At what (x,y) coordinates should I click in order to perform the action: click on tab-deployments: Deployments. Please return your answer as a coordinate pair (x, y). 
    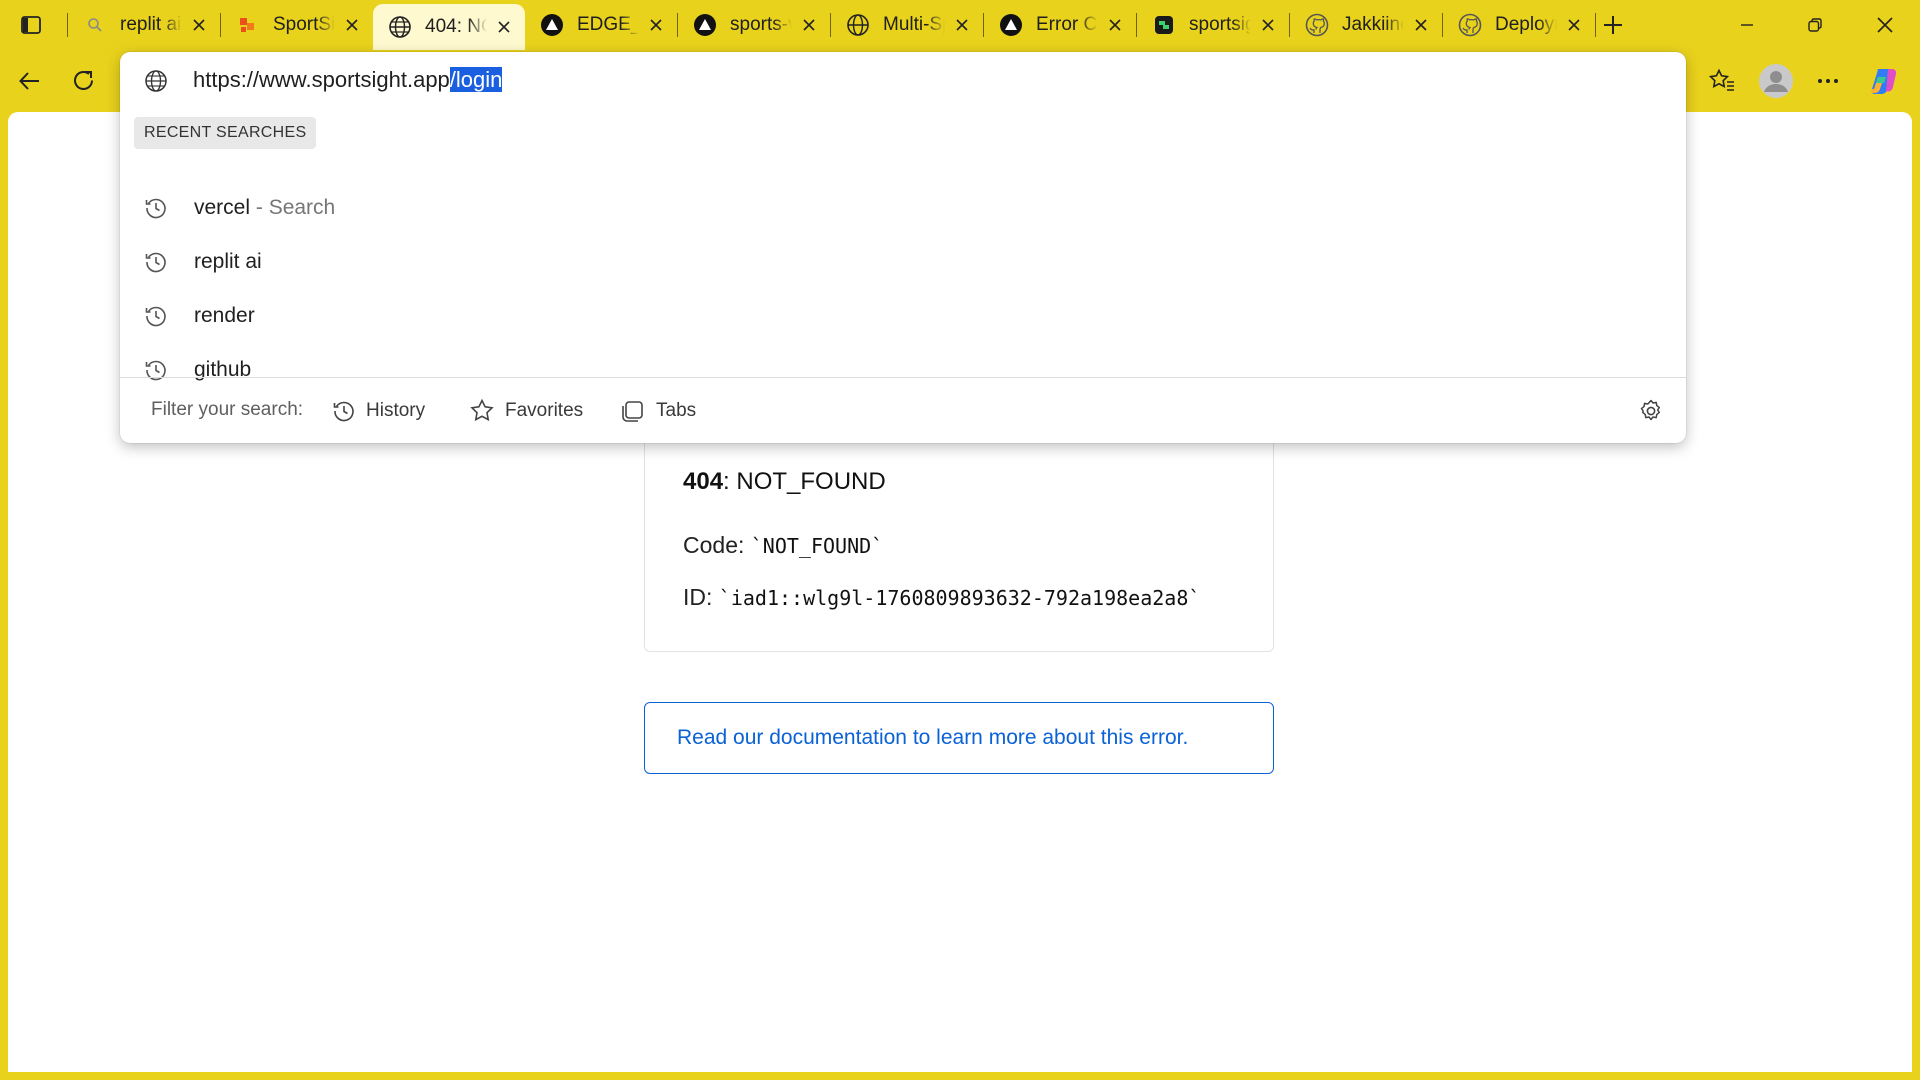
    Looking at the image, I should click on (1519, 25).